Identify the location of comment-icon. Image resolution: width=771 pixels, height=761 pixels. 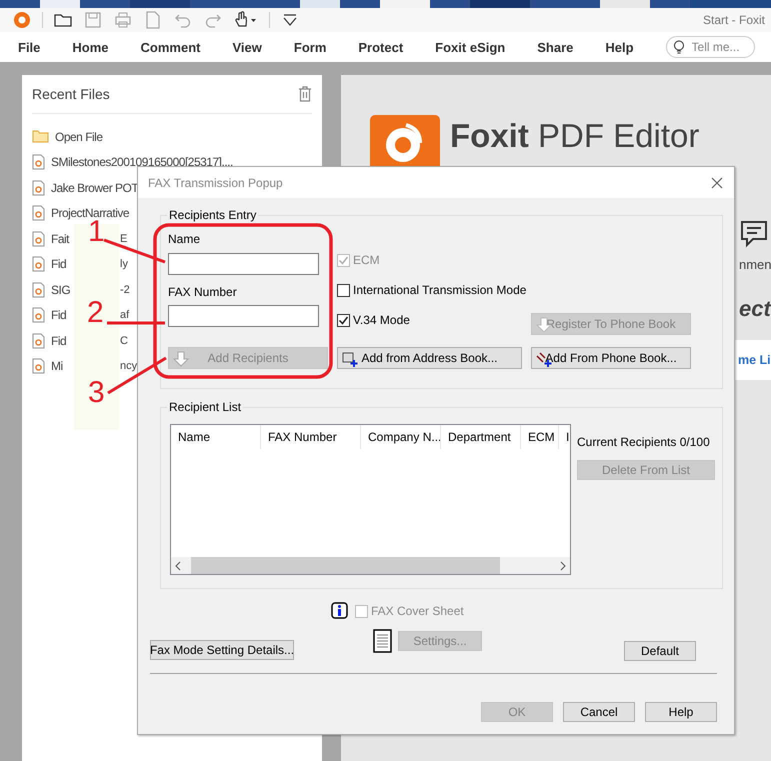
(754, 234).